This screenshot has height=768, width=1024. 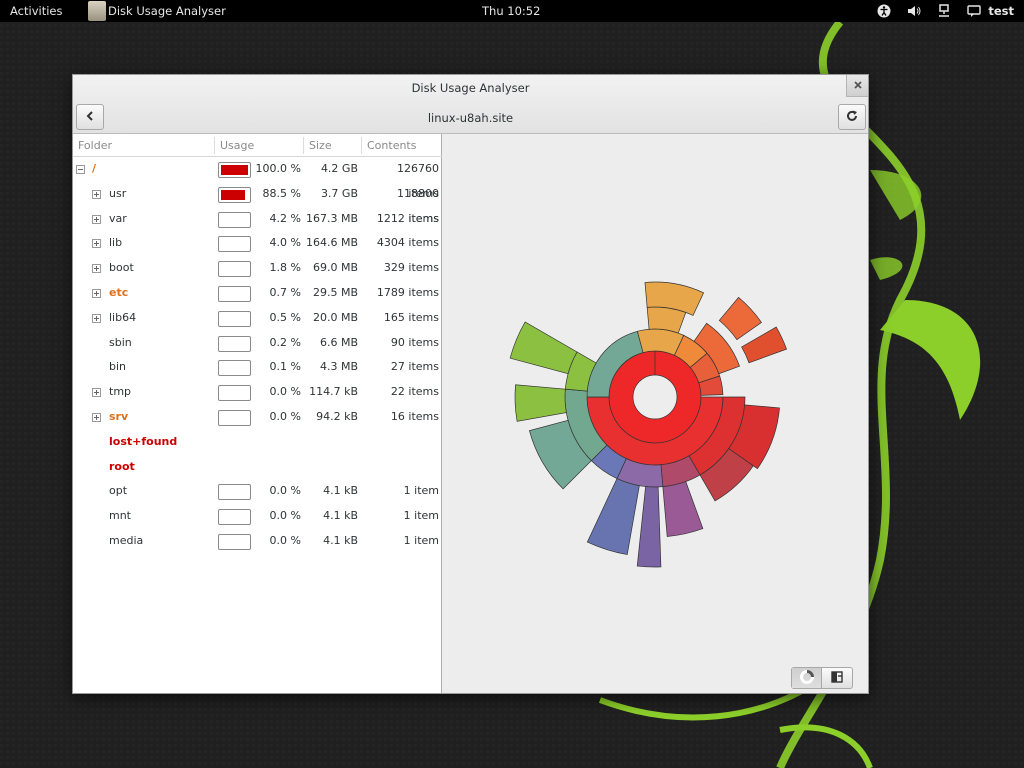 What do you see at coordinates (157, 11) in the screenshot?
I see `app-menu: Disk Usage Analyser` at bounding box center [157, 11].